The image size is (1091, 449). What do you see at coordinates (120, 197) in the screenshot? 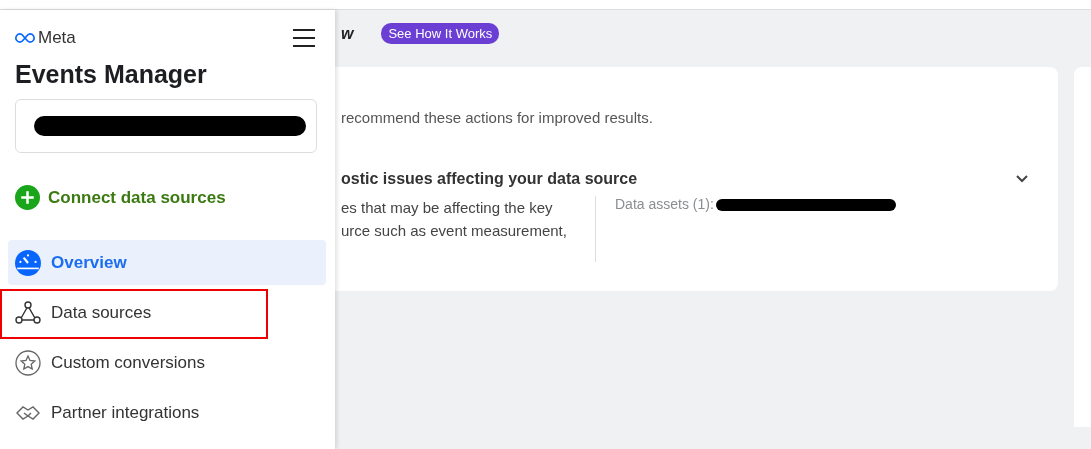
I see `connect-data-sources-button: Connect data sources` at bounding box center [120, 197].